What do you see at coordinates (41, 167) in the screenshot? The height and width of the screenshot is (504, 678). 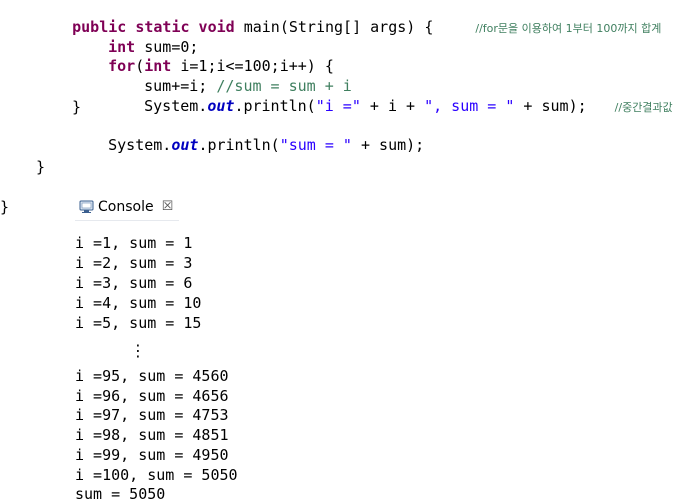 I see `code-line-close-main: }` at bounding box center [41, 167].